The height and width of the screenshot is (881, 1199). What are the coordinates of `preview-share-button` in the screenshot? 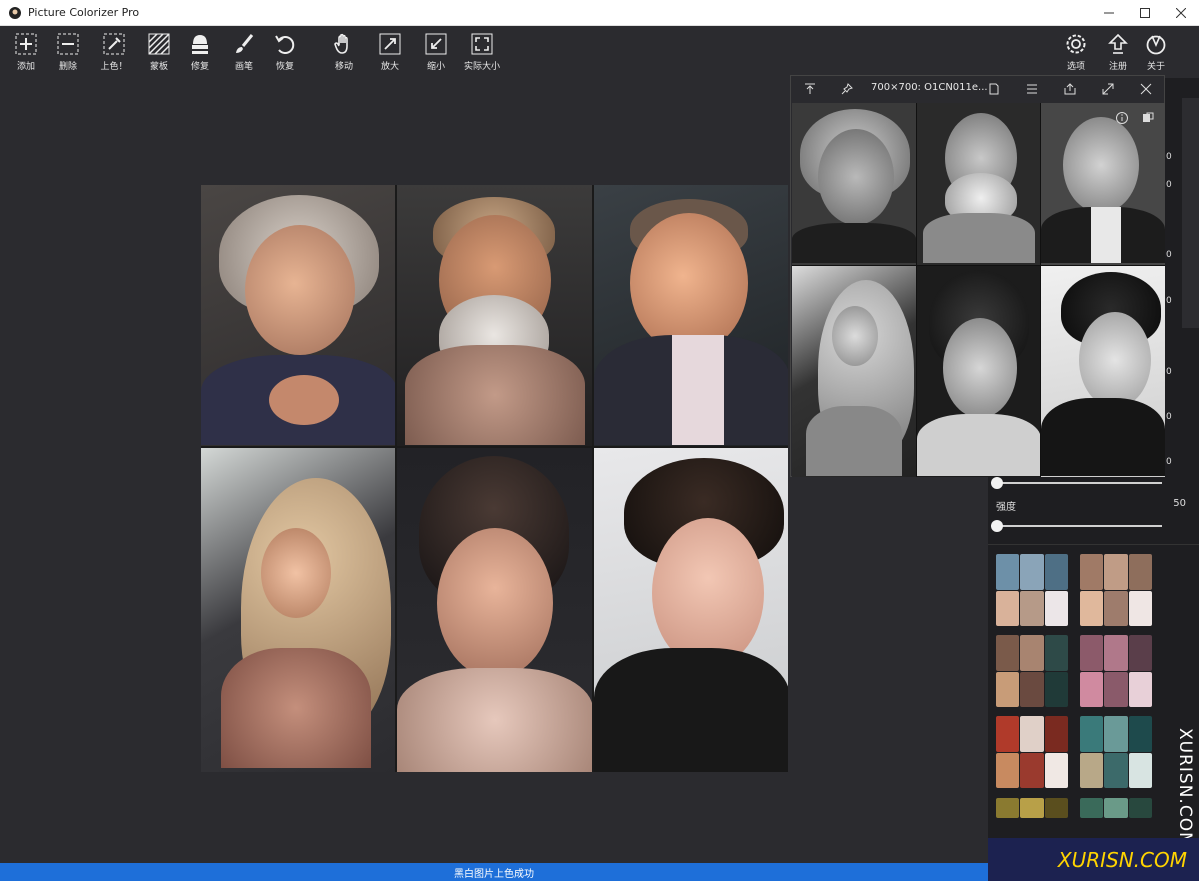 It's located at (1070, 89).